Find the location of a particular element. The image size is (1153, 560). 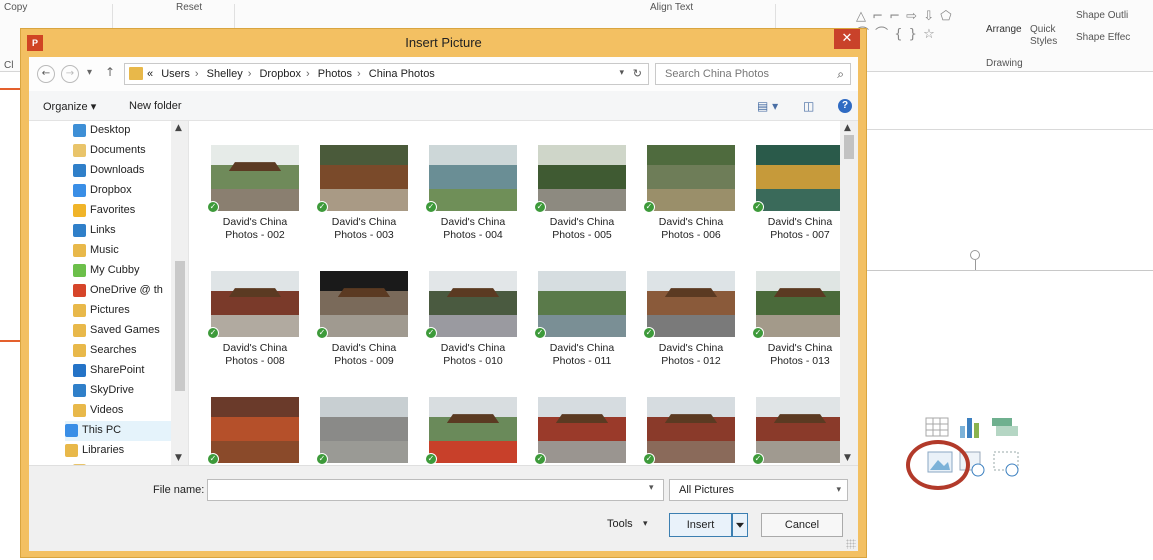

file-tile: ✓ David's China Photos - 010 is located at coordinates (473, 334).